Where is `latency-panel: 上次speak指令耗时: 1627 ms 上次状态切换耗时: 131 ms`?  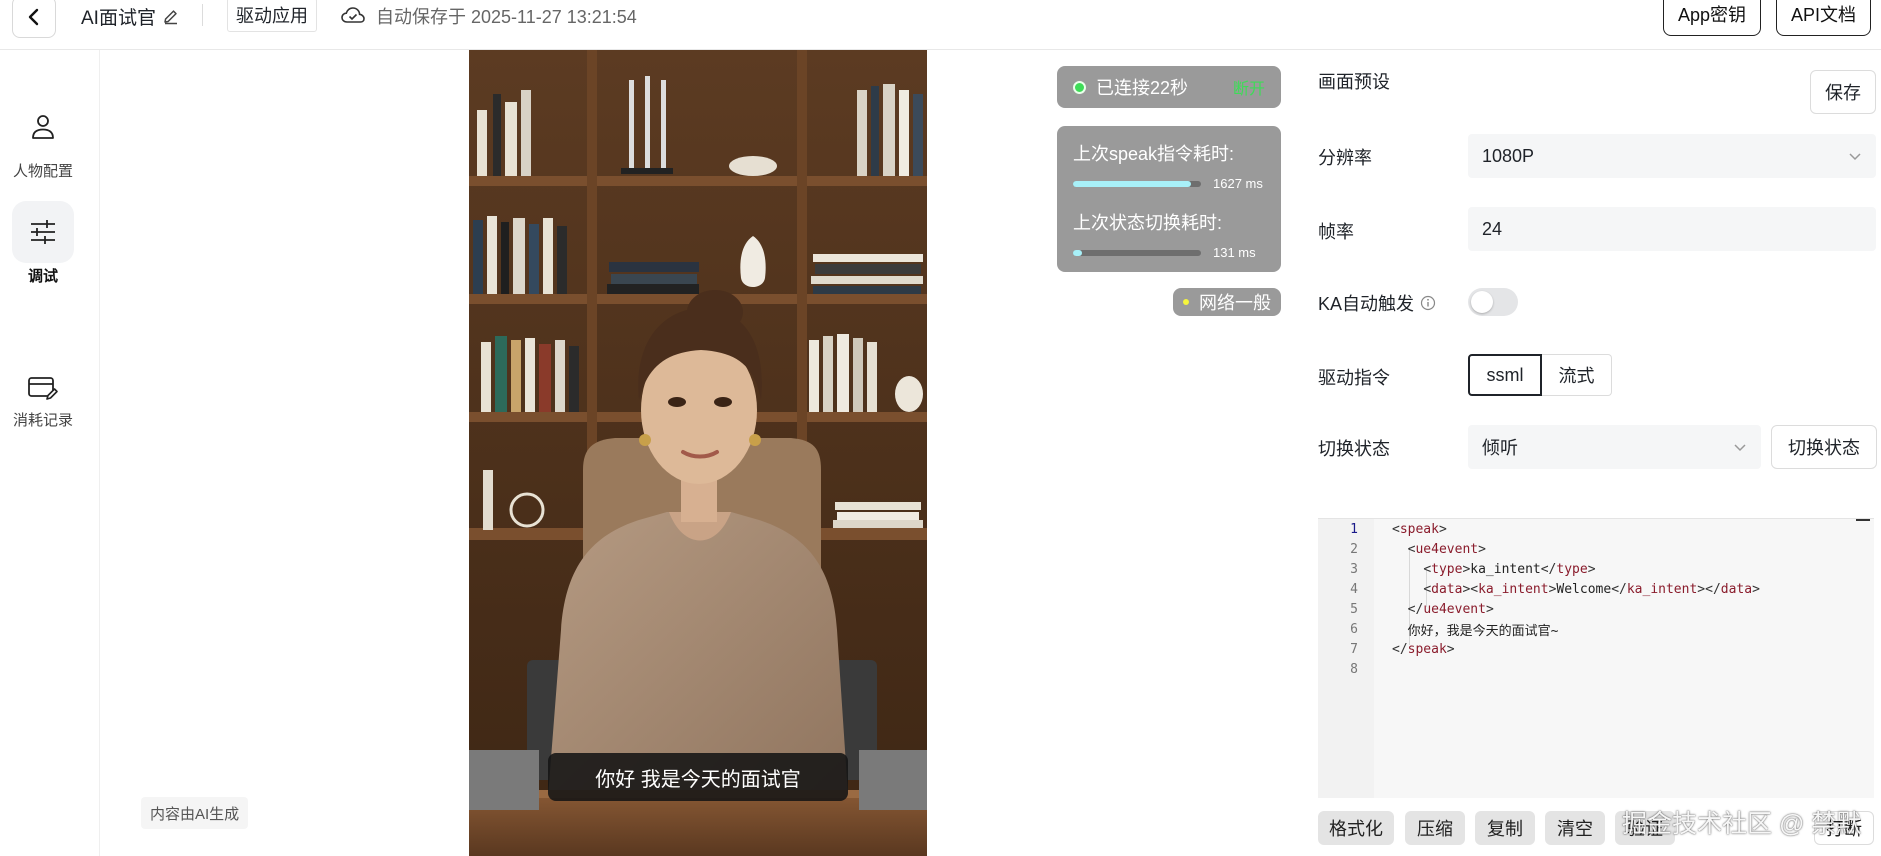 latency-panel: 上次speak指令耗时: 1627 ms 上次状态切换耗时: 131 ms is located at coordinates (1169, 199).